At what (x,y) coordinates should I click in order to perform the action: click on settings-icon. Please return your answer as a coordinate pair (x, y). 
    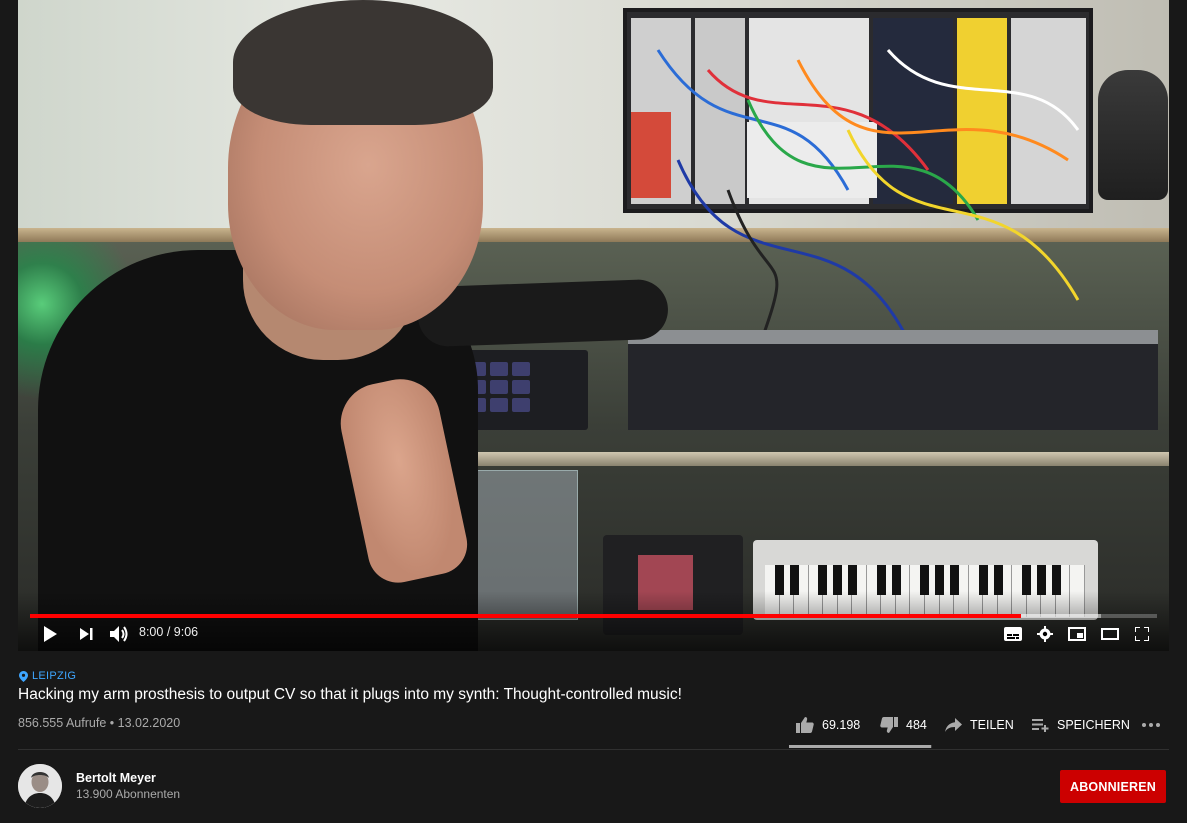
    Looking at the image, I should click on (1045, 634).